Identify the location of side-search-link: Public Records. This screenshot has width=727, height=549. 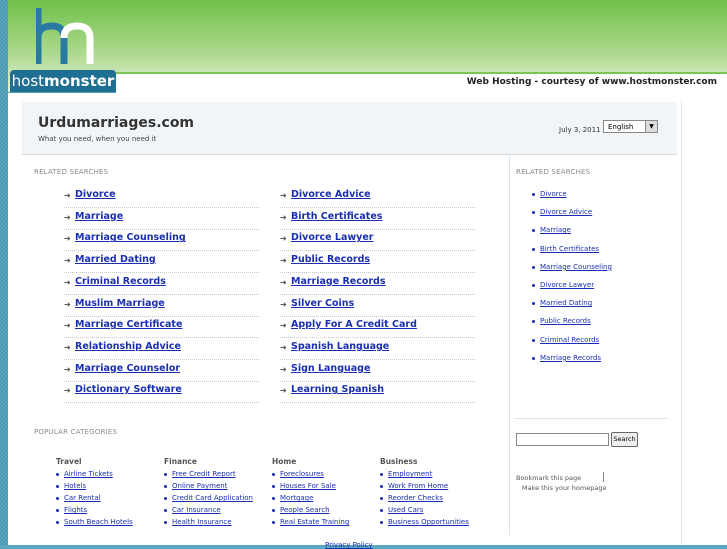
(565, 321).